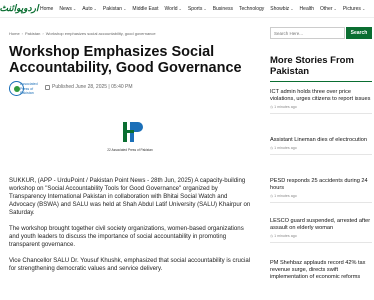  I want to click on author-name: Associated Press of Pakistan, so click(31, 89).